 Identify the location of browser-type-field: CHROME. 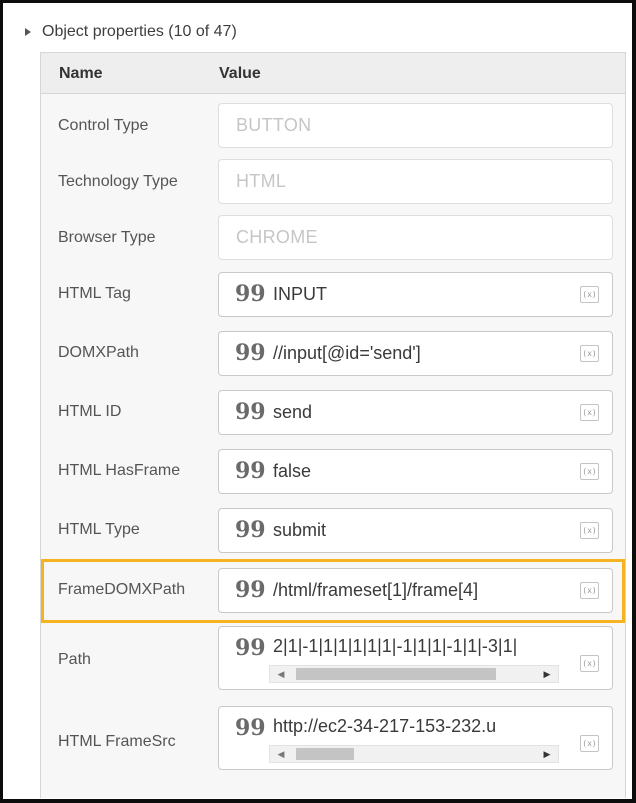
(415, 237).